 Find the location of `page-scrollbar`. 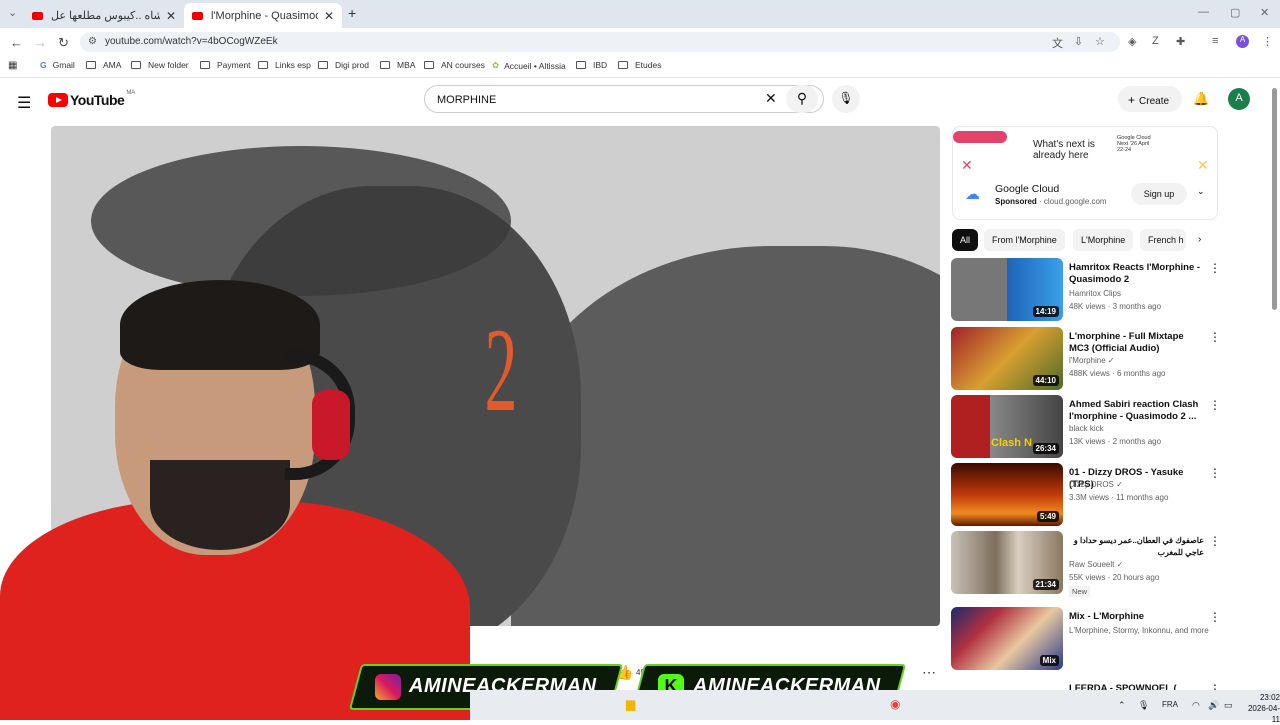

page-scrollbar is located at coordinates (1274, 199).